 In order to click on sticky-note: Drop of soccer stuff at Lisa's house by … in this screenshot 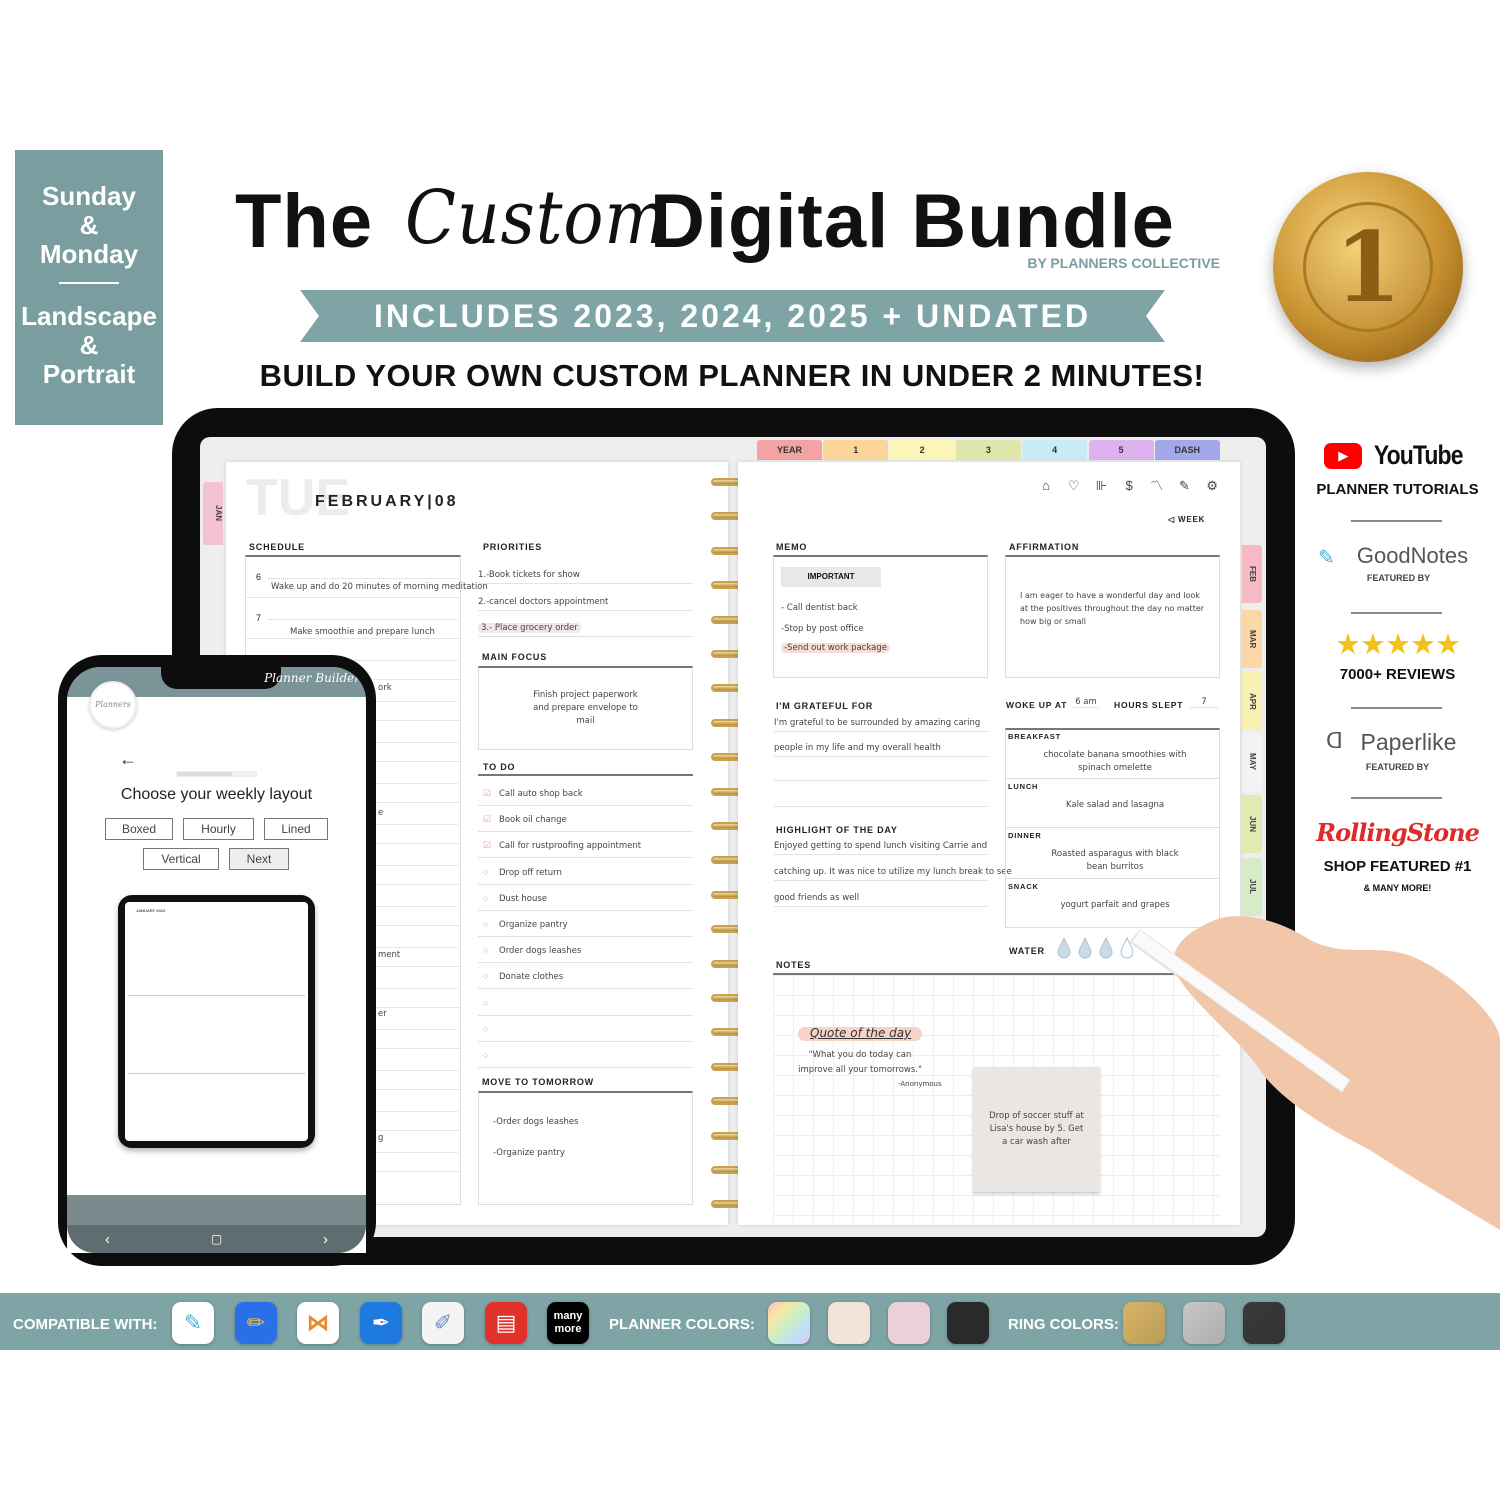, I will do `click(1036, 1129)`.